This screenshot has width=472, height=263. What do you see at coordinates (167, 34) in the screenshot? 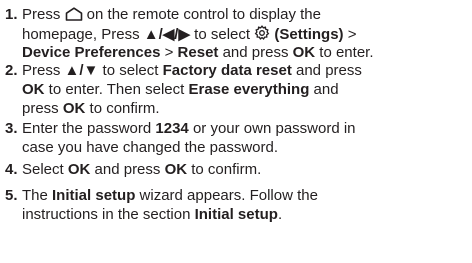
I see `arrow-keys: ▲/◀/▶` at bounding box center [167, 34].